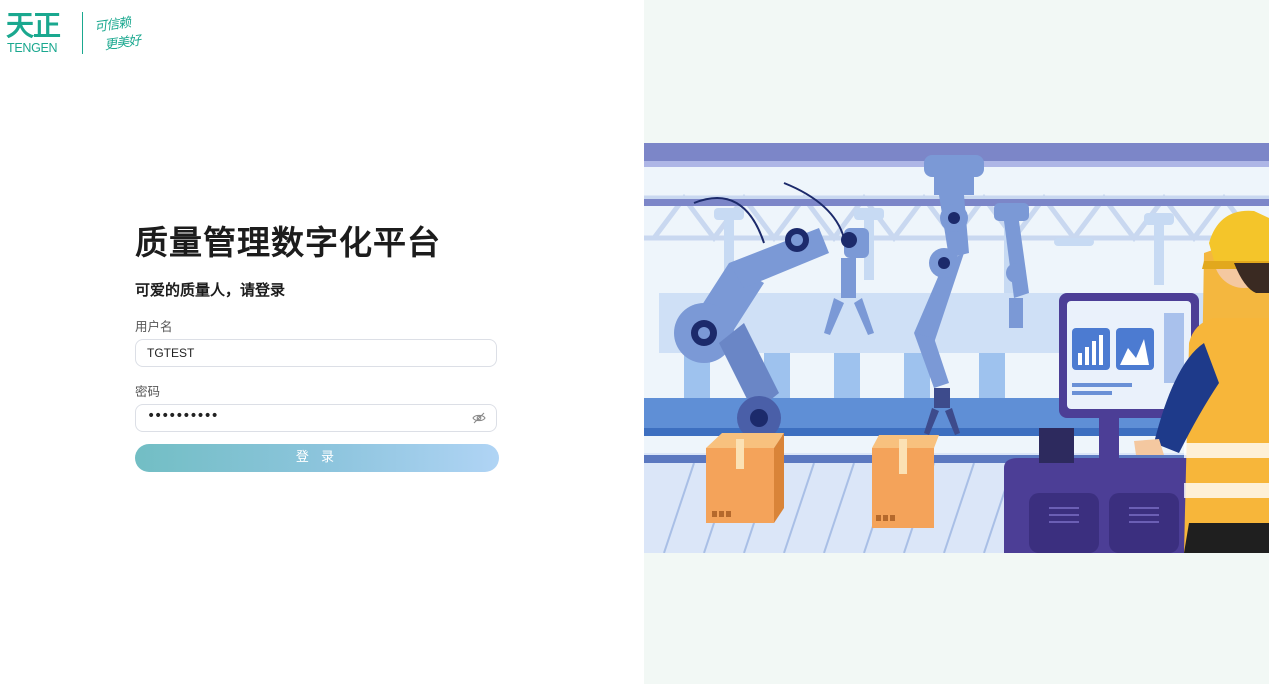  I want to click on slogan-line-2: 更美好, so click(122, 43).